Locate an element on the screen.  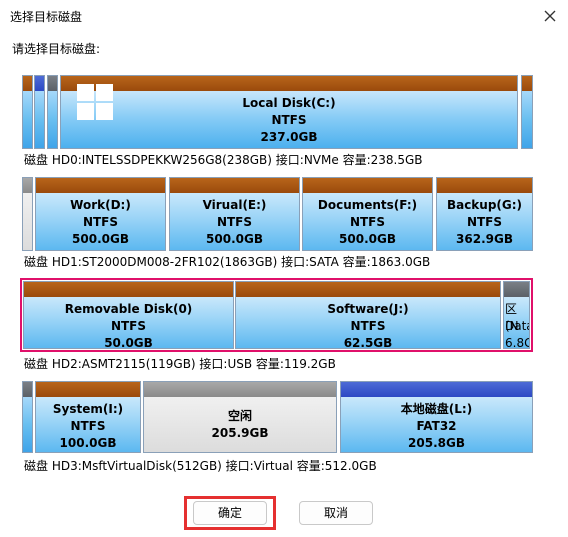
partition-name: Software(J:) is located at coordinates (368, 309).